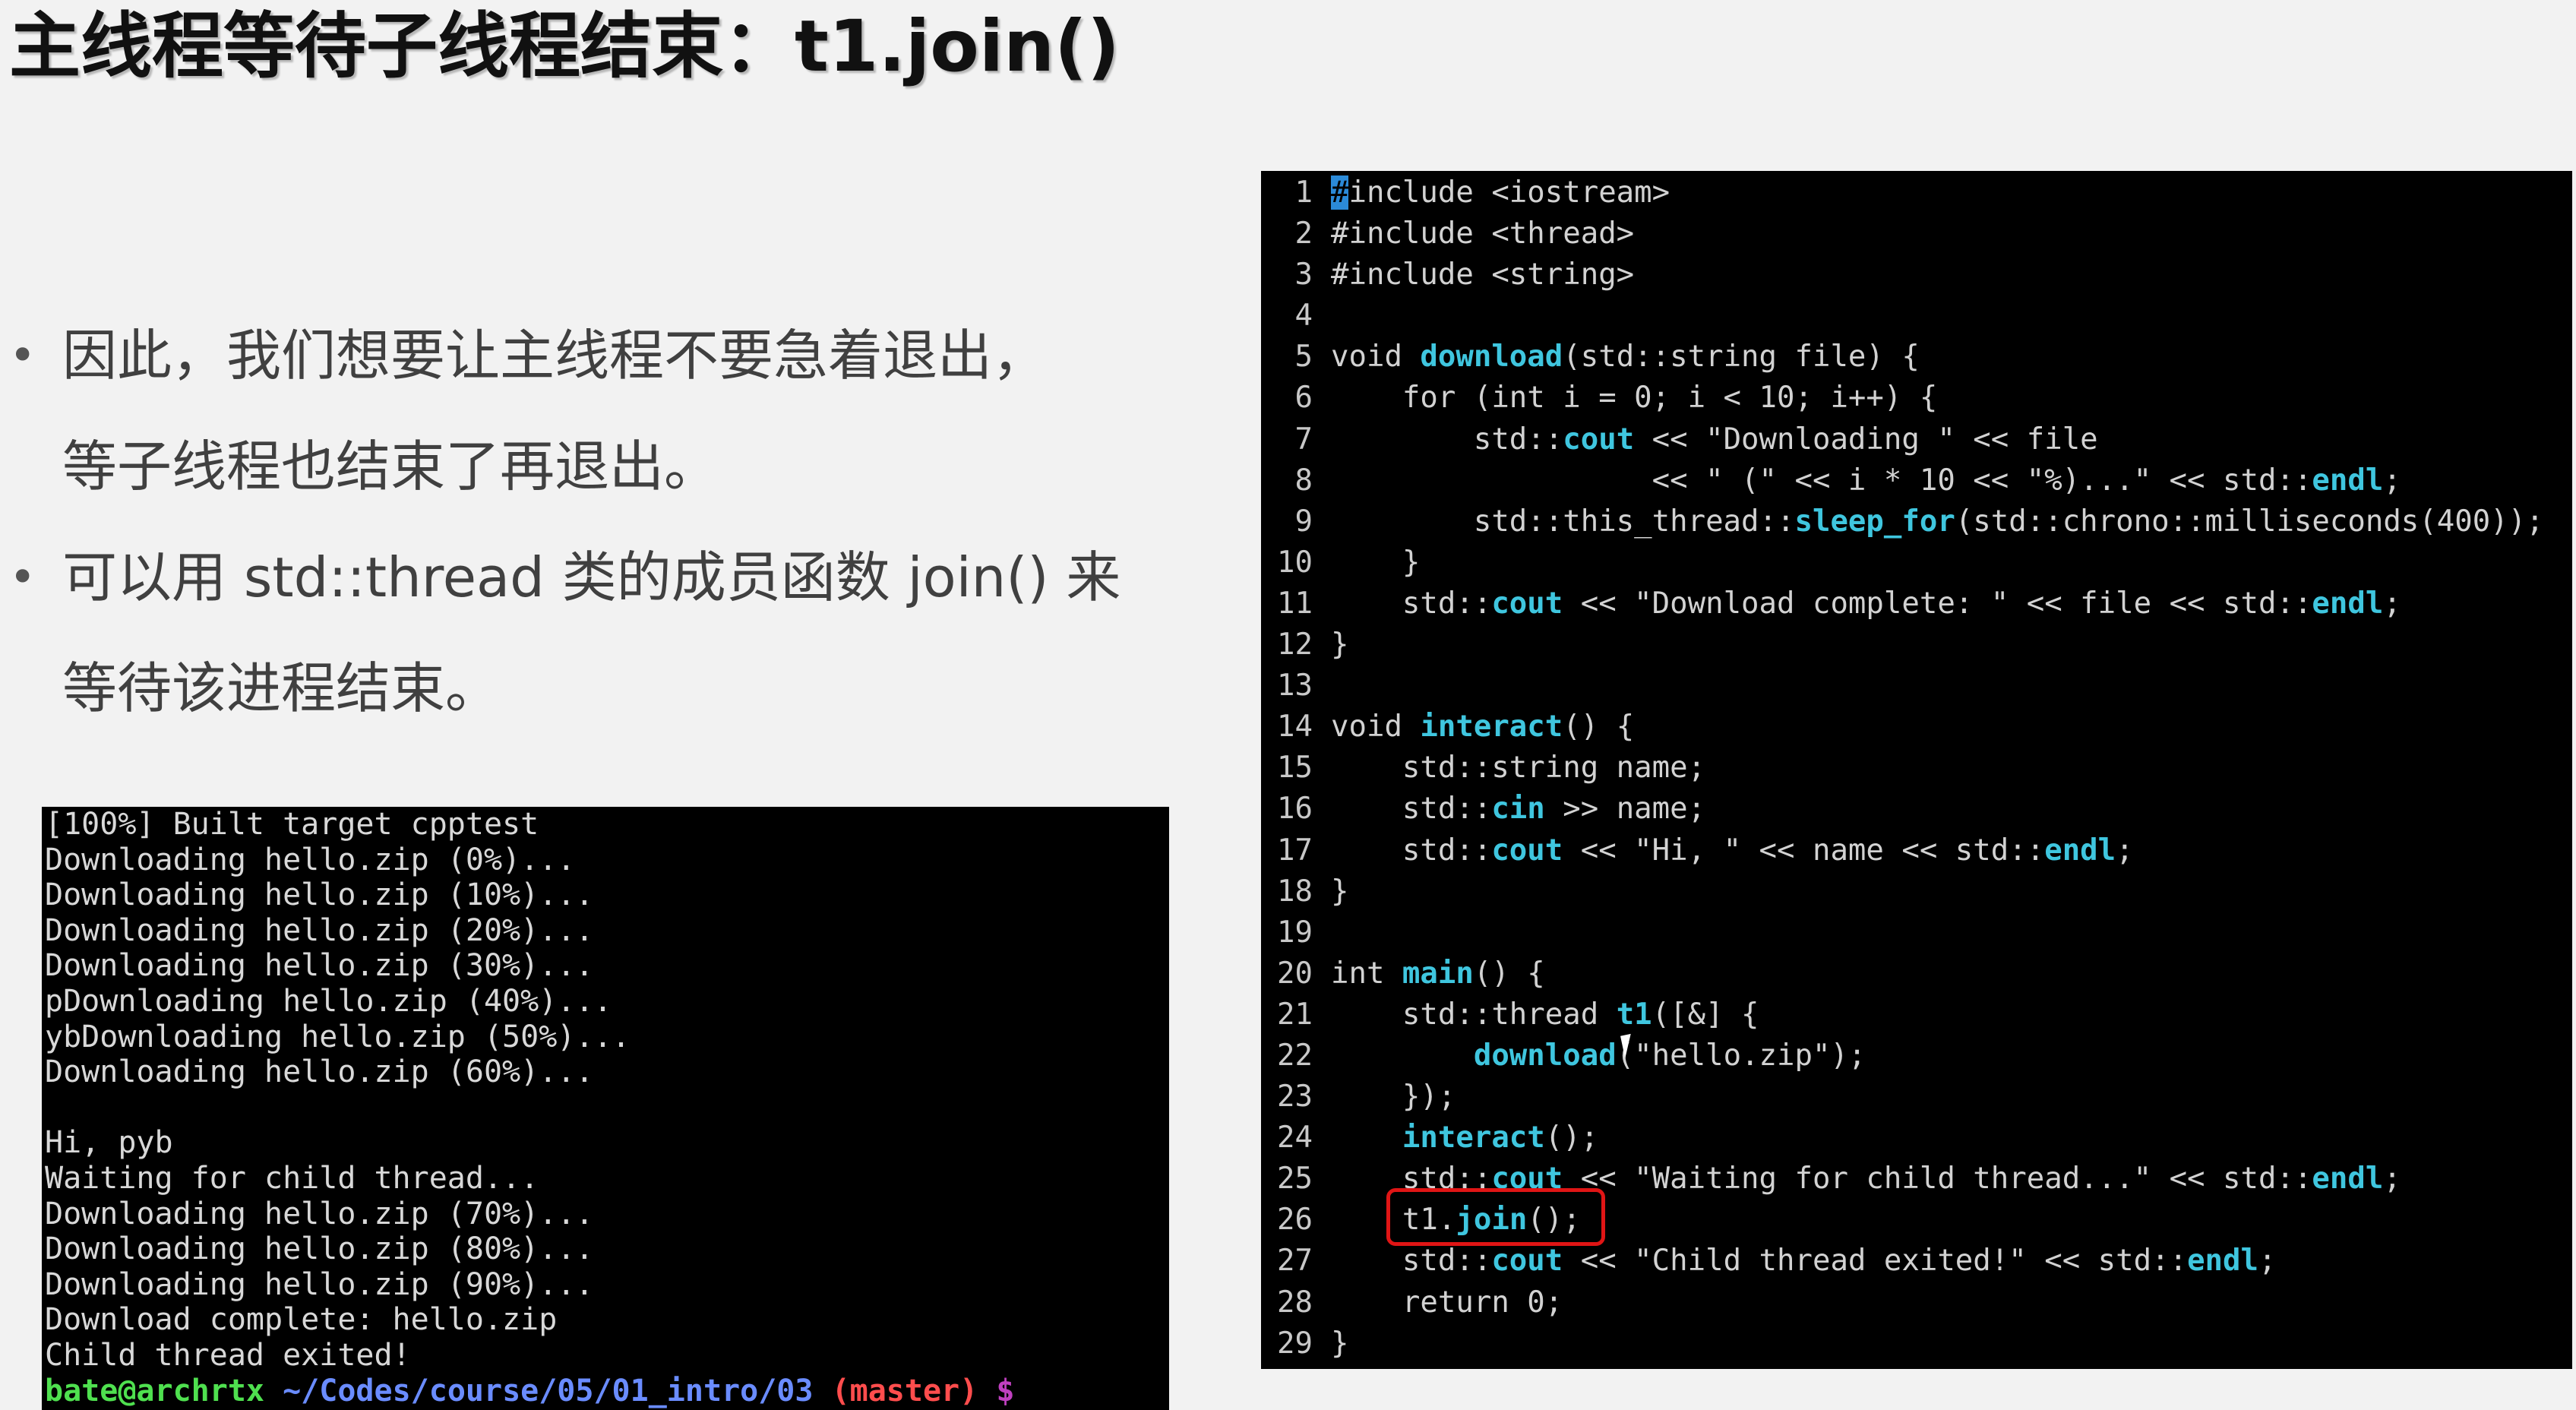 The width and height of the screenshot is (2576, 1410). Describe the element at coordinates (1295, 850) in the screenshot. I see `line-number: 17` at that location.